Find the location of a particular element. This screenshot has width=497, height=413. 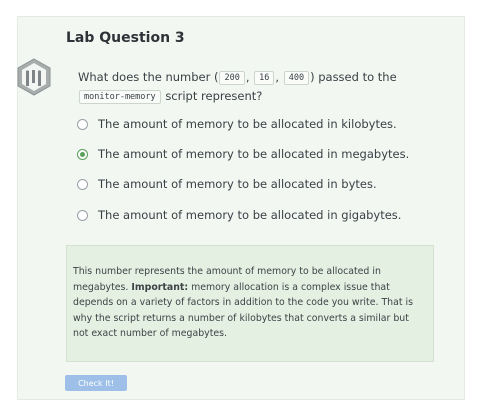

code-value-3: 400 is located at coordinates (296, 78).